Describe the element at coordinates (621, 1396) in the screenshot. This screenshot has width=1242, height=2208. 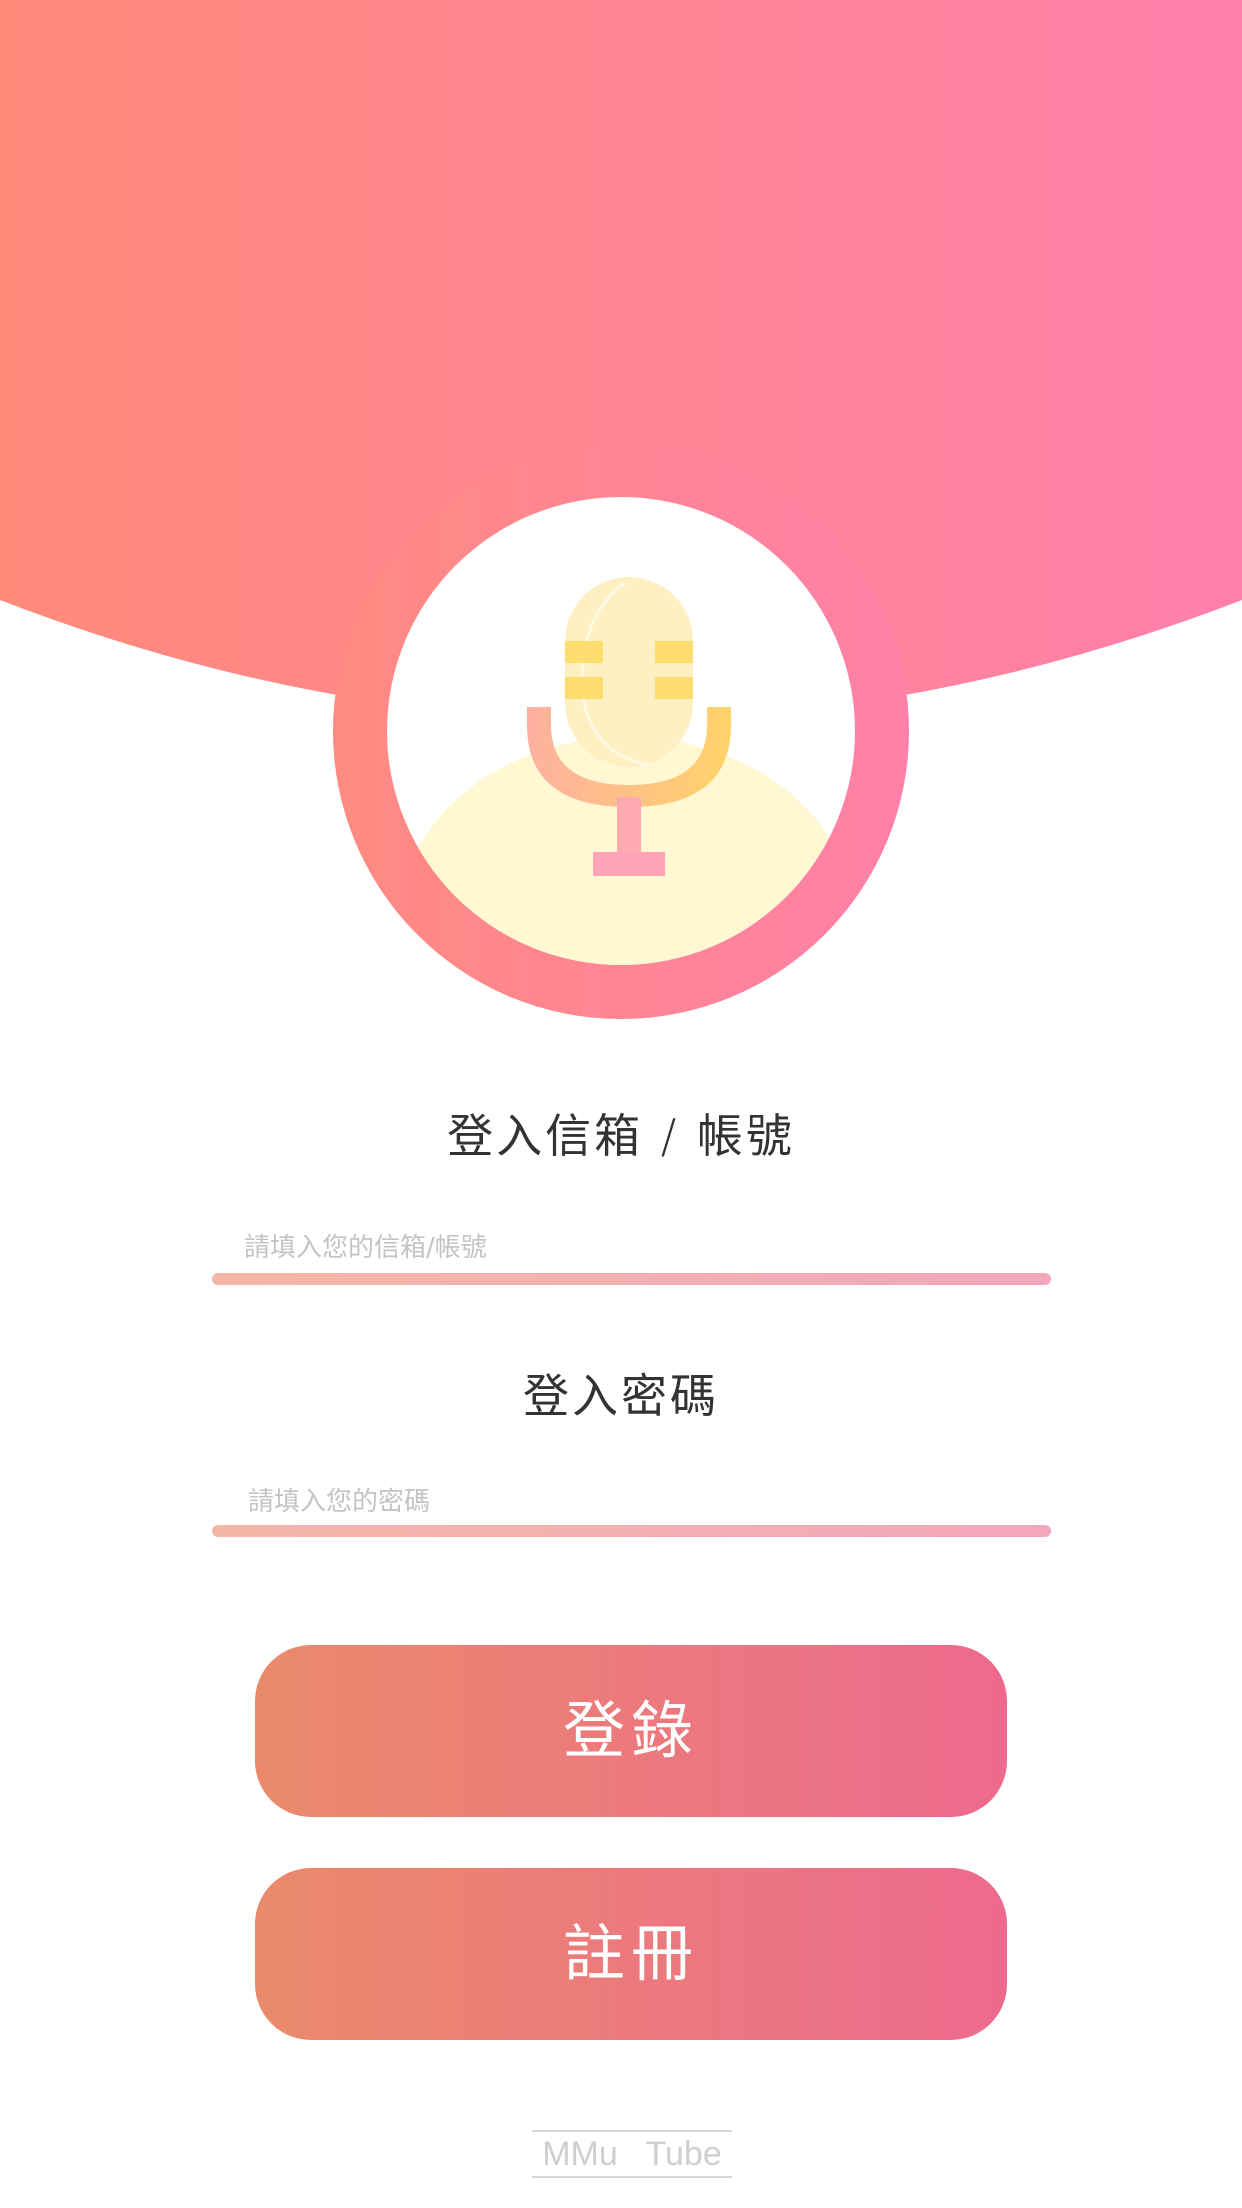
I see `password-label: 登入密碼` at that location.